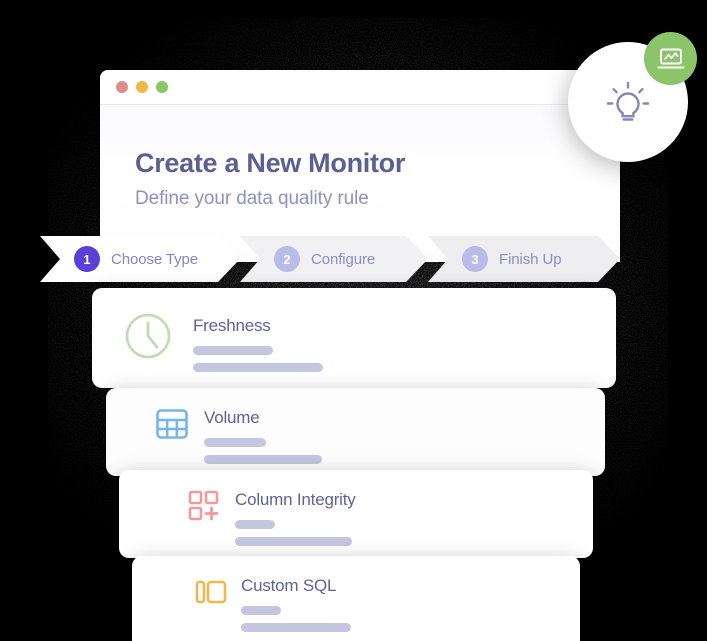  I want to click on chart-badge, so click(670, 58).